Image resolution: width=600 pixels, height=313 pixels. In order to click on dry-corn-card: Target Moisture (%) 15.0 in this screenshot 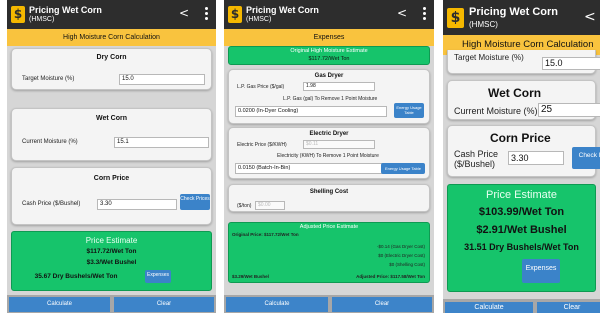, I will do `click(523, 62)`.